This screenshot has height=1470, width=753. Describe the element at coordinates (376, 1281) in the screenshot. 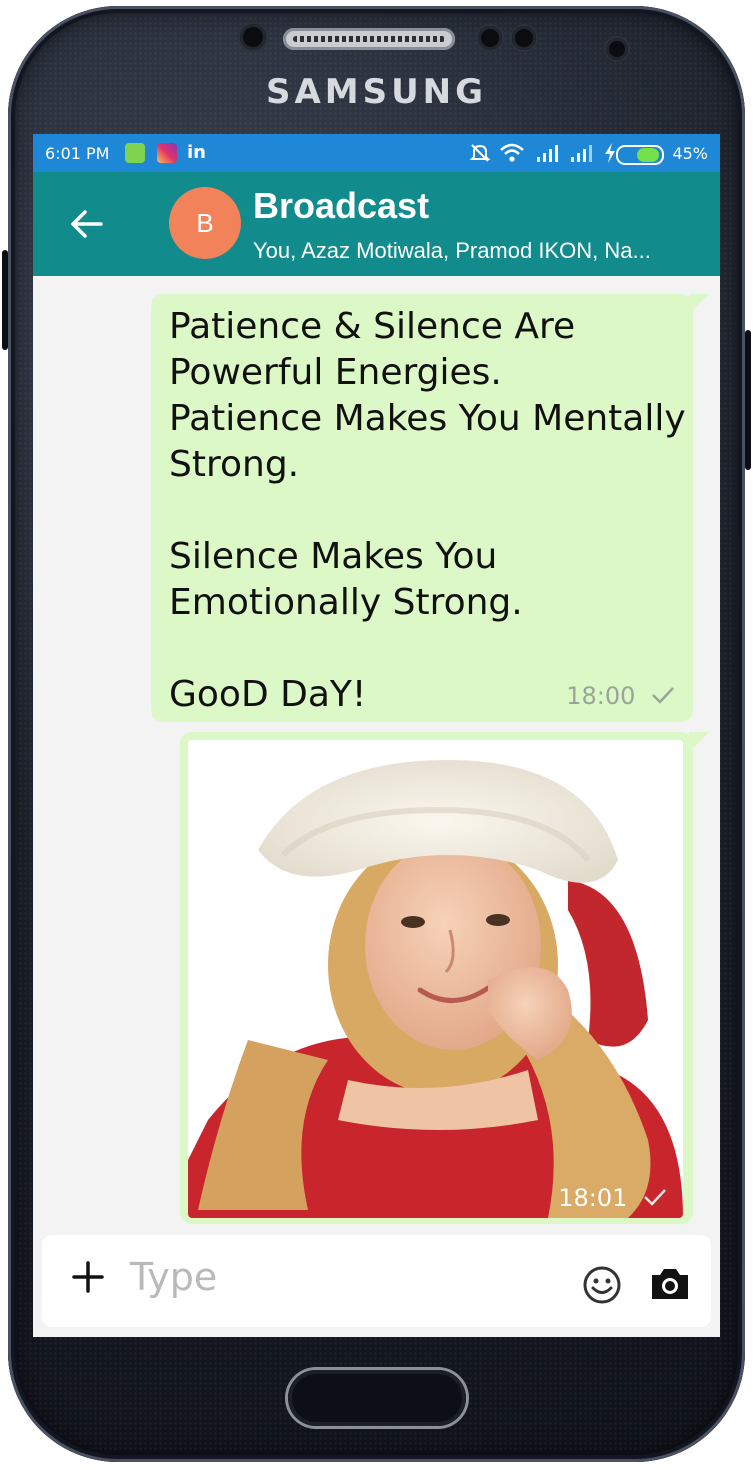

I see `message-composer: Type` at that location.